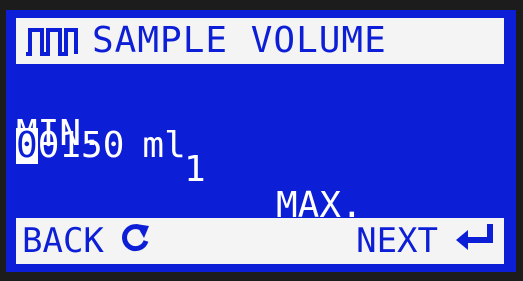  I want to click on next-button: NEXT, so click(426, 241).